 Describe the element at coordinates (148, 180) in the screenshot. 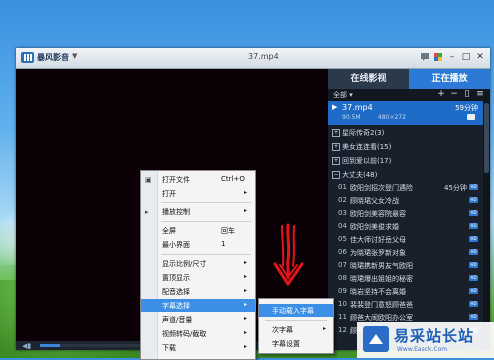

I see `open-file-icon: ▣` at that location.